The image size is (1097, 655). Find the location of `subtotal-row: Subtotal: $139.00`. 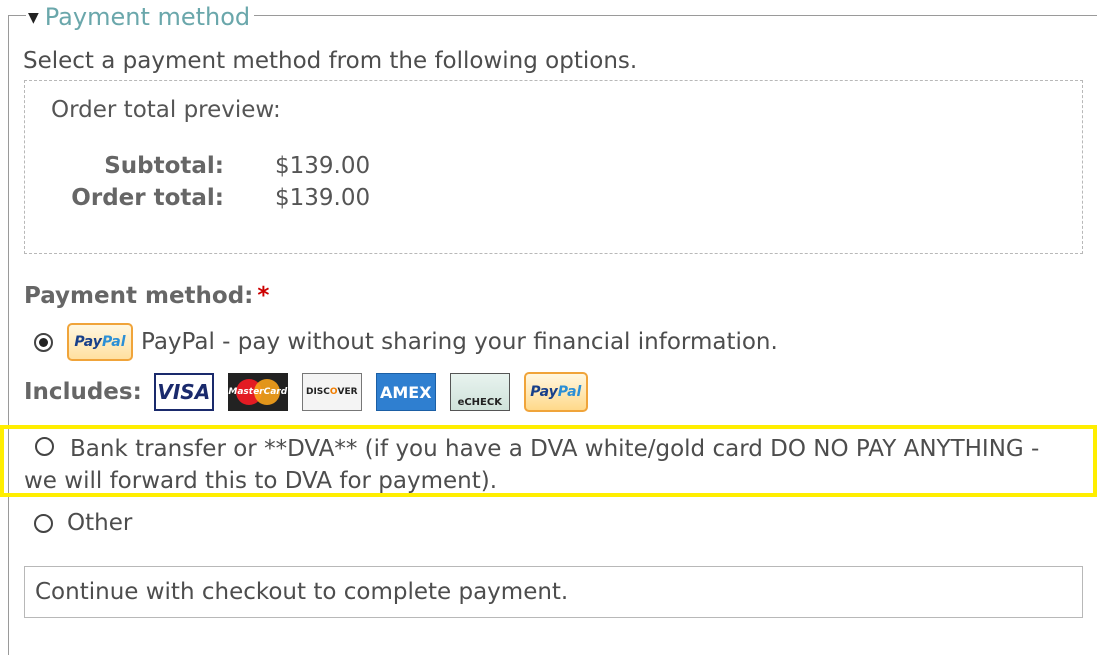

subtotal-row: Subtotal: $139.00 is located at coordinates (553, 169).